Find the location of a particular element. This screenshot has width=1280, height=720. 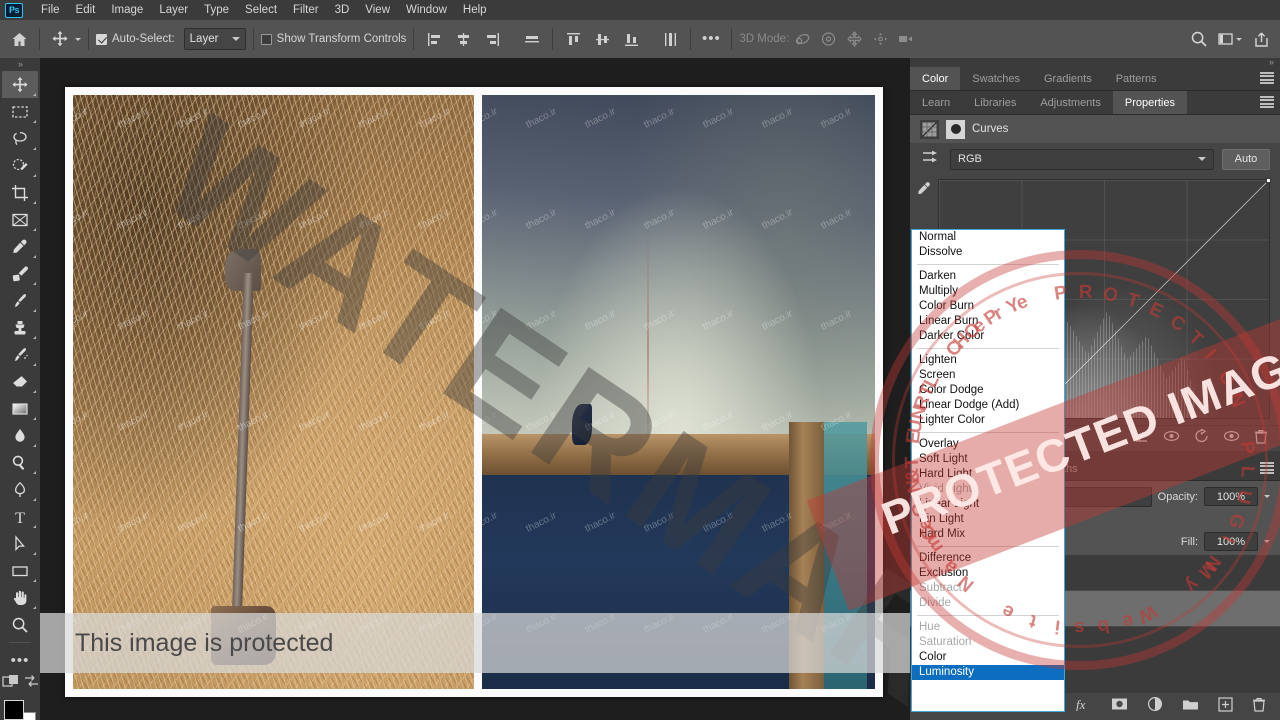

path-selection-tool is located at coordinates (20, 543).